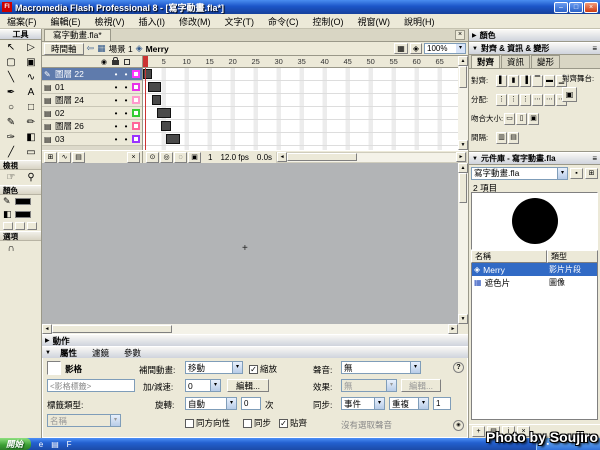  What do you see at coordinates (11, 177) in the screenshot?
I see `tool-hand: ☞` at bounding box center [11, 177].